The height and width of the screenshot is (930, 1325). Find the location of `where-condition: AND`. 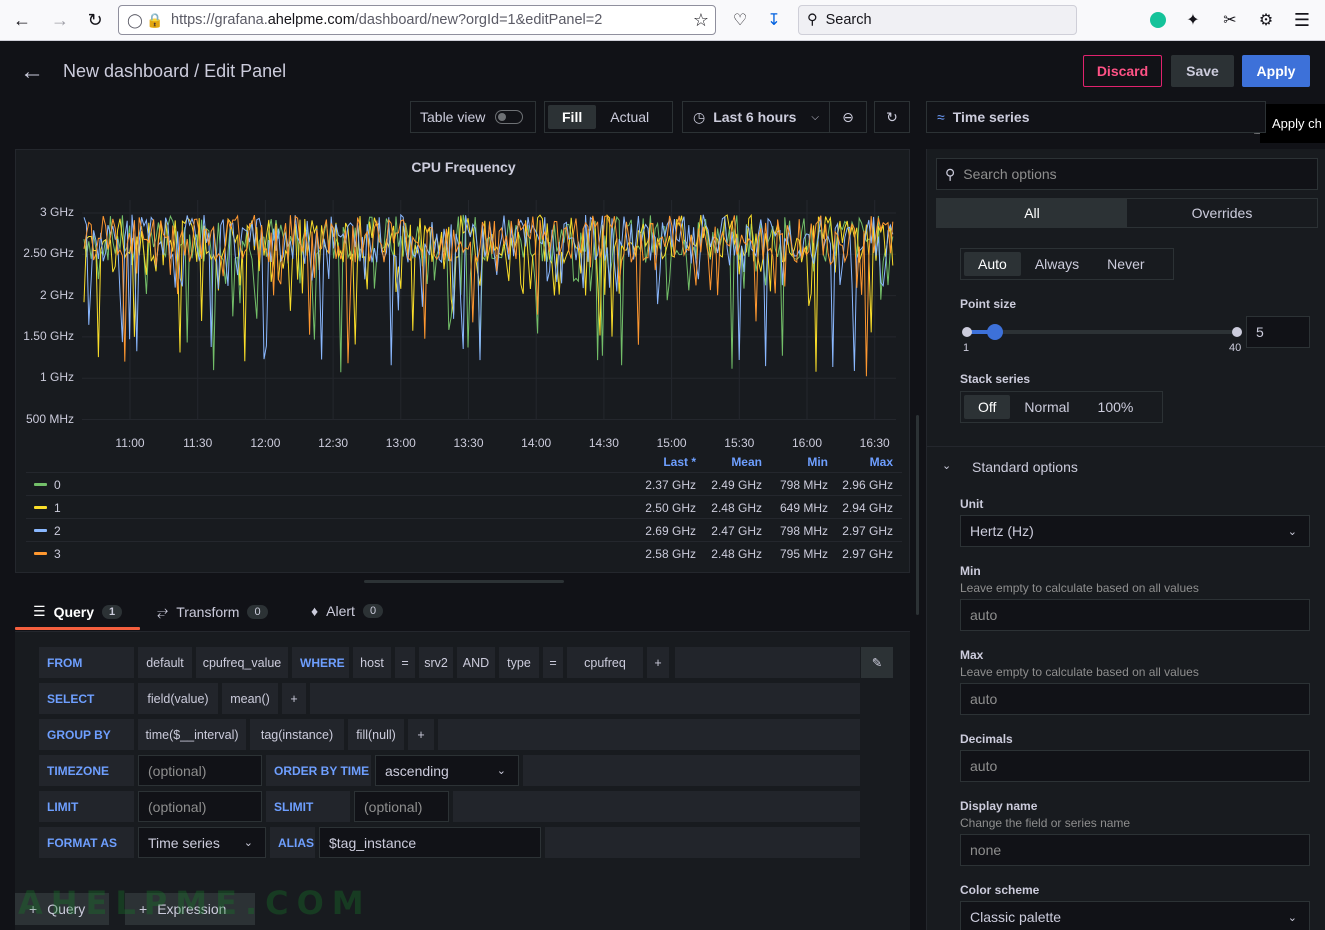

where-condition: AND is located at coordinates (476, 662).